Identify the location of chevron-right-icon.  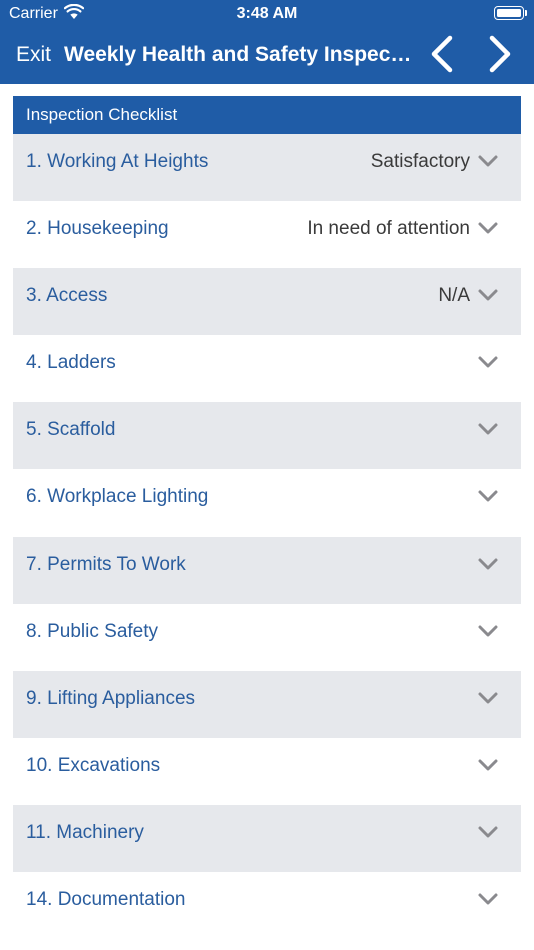
(499, 54).